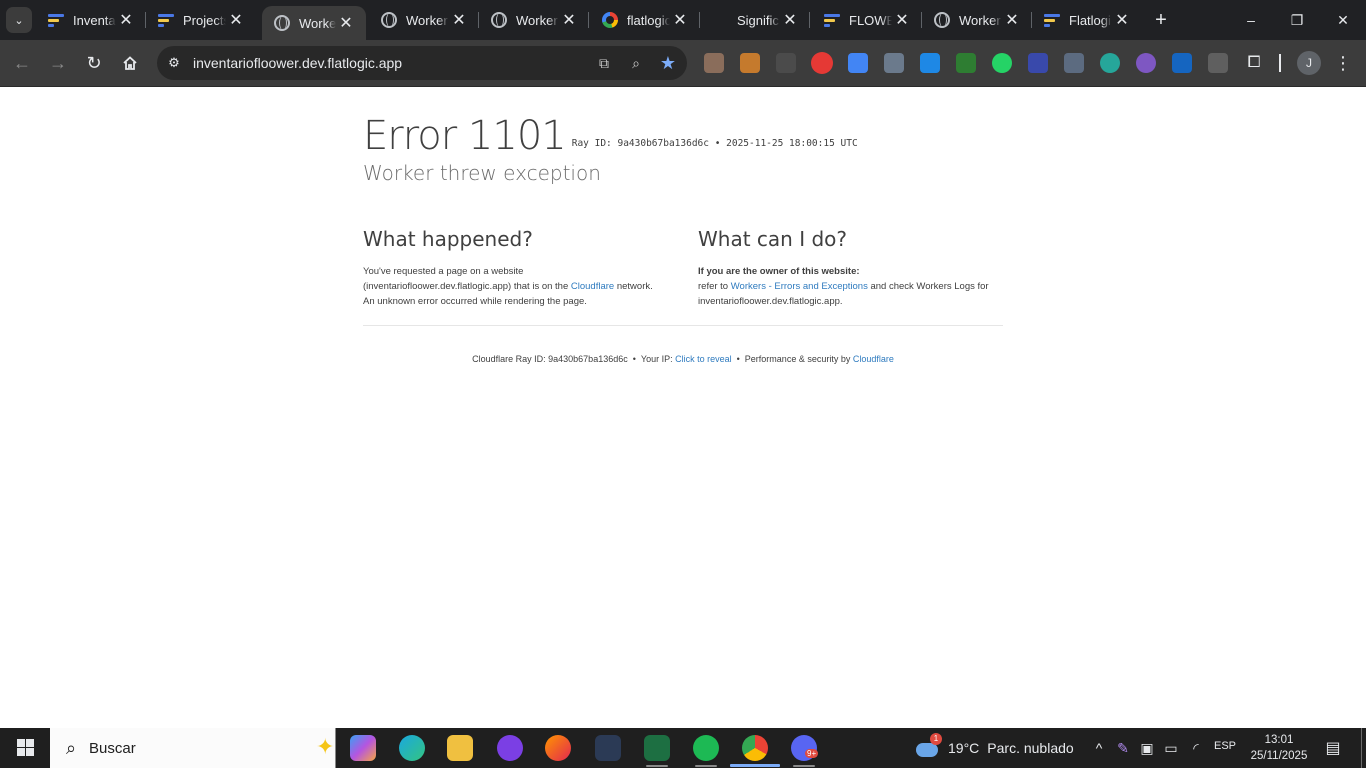  Describe the element at coordinates (558, 748) in the screenshot. I see `firefox-app-icon` at that location.